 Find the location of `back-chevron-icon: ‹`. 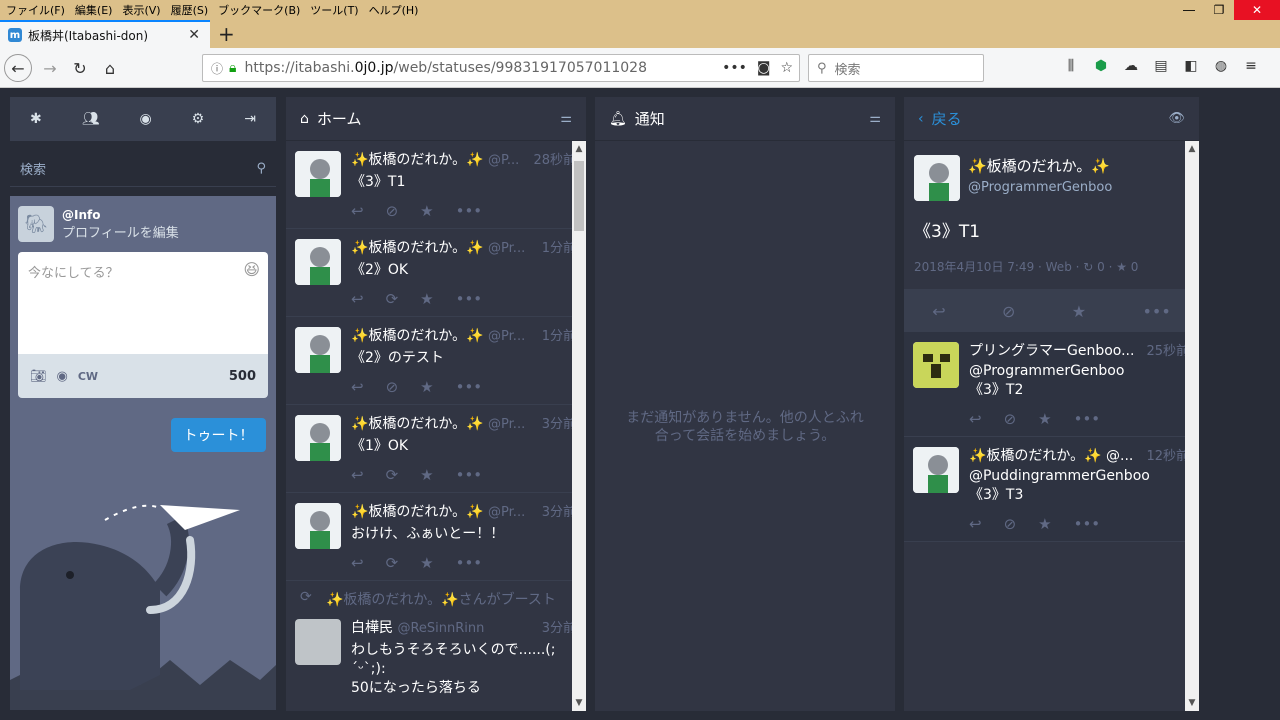

back-chevron-icon: ‹ is located at coordinates (921, 119).